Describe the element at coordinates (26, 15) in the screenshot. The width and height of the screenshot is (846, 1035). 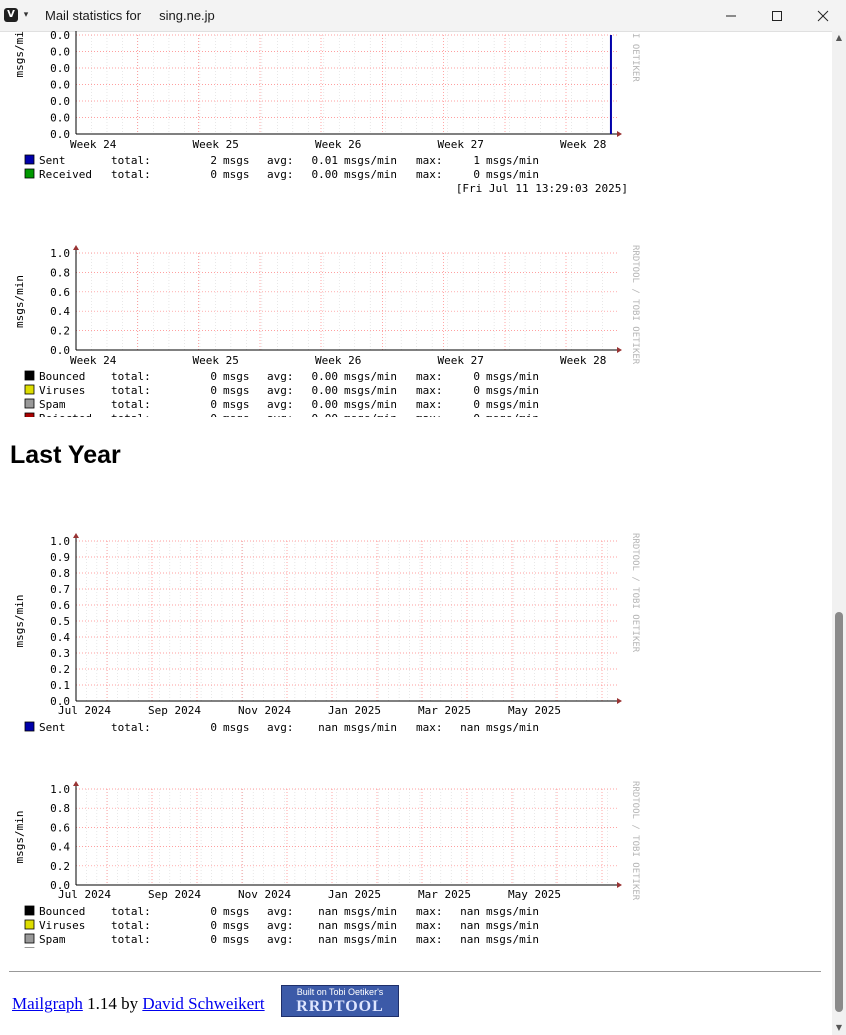
I see `chevron-down-icon: ▾` at that location.